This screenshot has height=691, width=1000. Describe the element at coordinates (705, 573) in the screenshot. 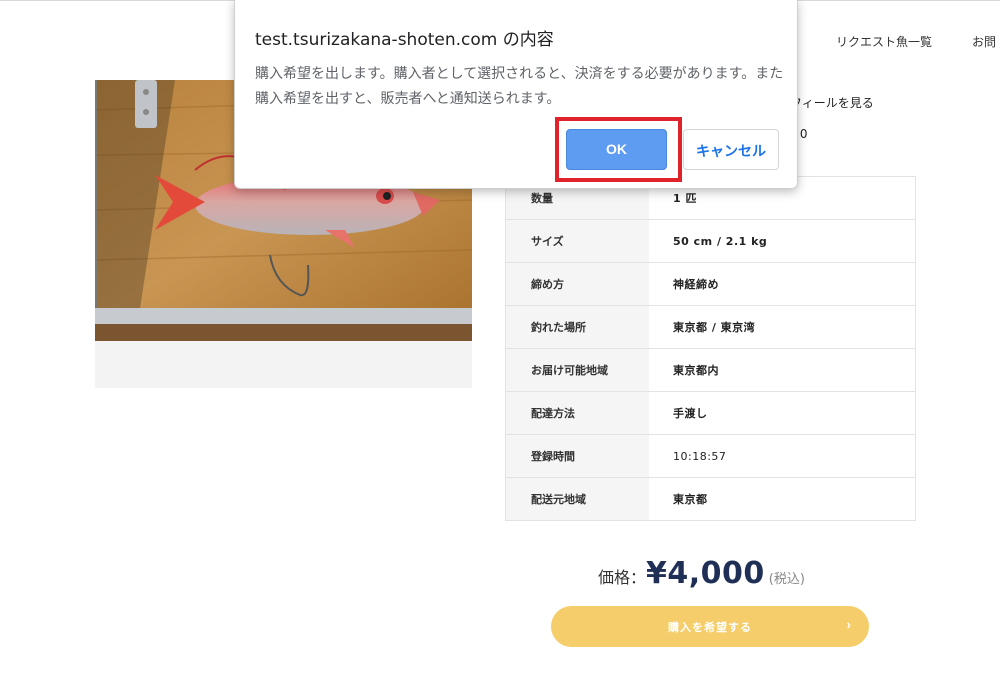

I see `price-amount: ¥4,000` at that location.